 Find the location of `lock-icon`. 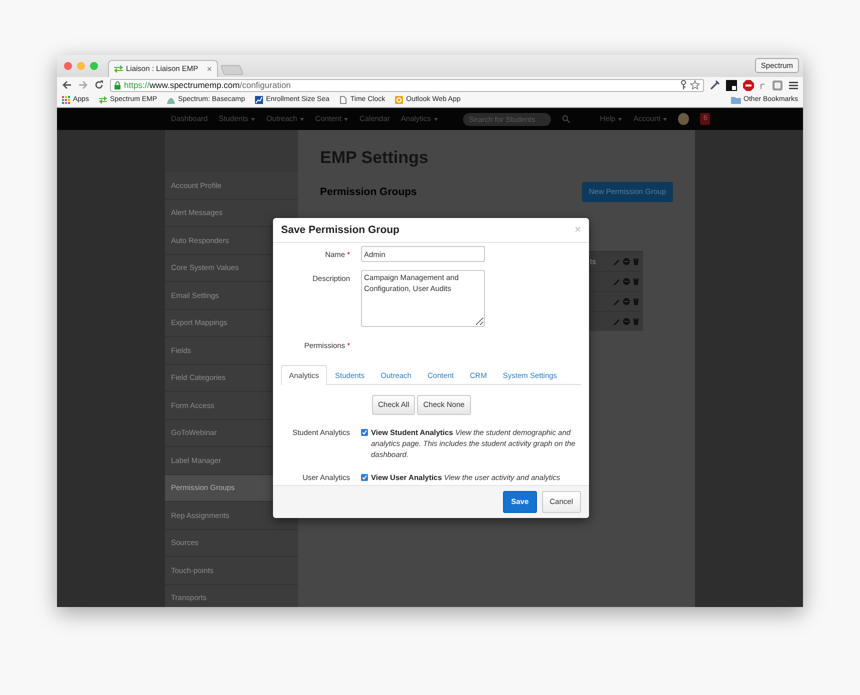

lock-icon is located at coordinates (117, 85).